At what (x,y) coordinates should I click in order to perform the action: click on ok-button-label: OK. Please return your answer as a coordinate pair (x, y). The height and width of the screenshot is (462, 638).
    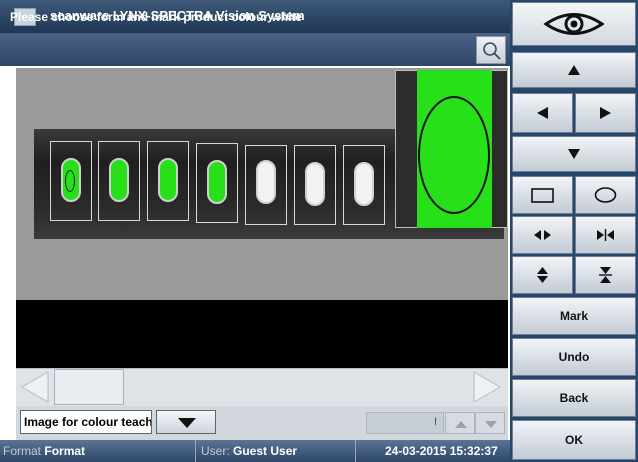
    Looking at the image, I should click on (574, 440).